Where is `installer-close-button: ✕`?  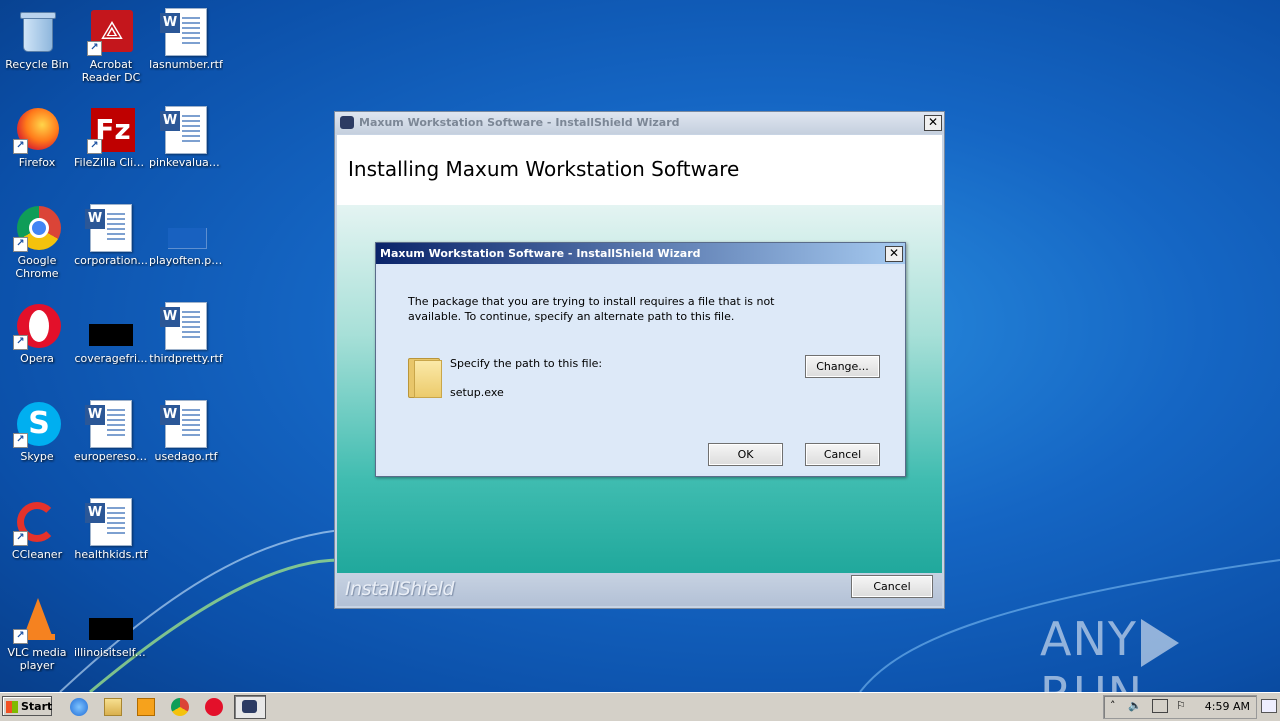
installer-close-button: ✕ is located at coordinates (933, 123).